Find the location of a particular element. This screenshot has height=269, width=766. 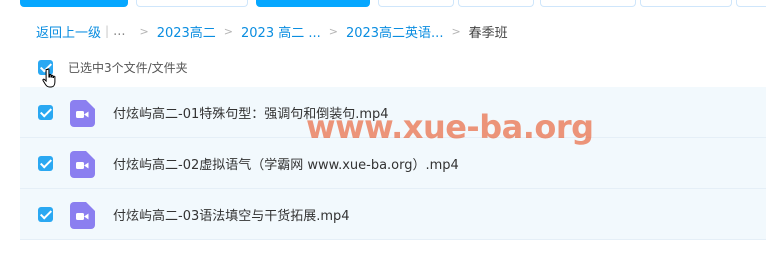

file-name: 付炫屿高二-02虚拟语气（学霸网 www.xue-ba.org）.mp4 is located at coordinates (286, 163).